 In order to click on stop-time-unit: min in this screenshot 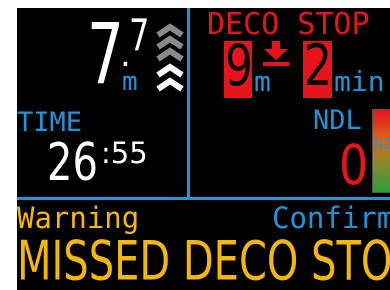, I will do `click(359, 81)`.